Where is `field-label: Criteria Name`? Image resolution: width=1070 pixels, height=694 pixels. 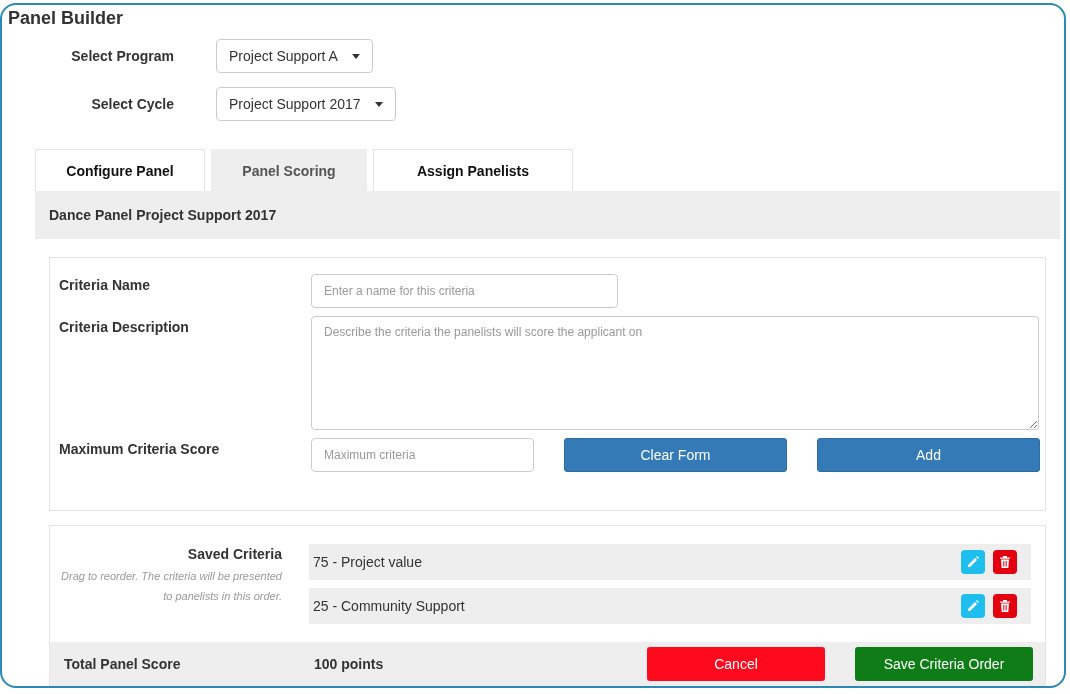 field-label: Criteria Name is located at coordinates (105, 284).